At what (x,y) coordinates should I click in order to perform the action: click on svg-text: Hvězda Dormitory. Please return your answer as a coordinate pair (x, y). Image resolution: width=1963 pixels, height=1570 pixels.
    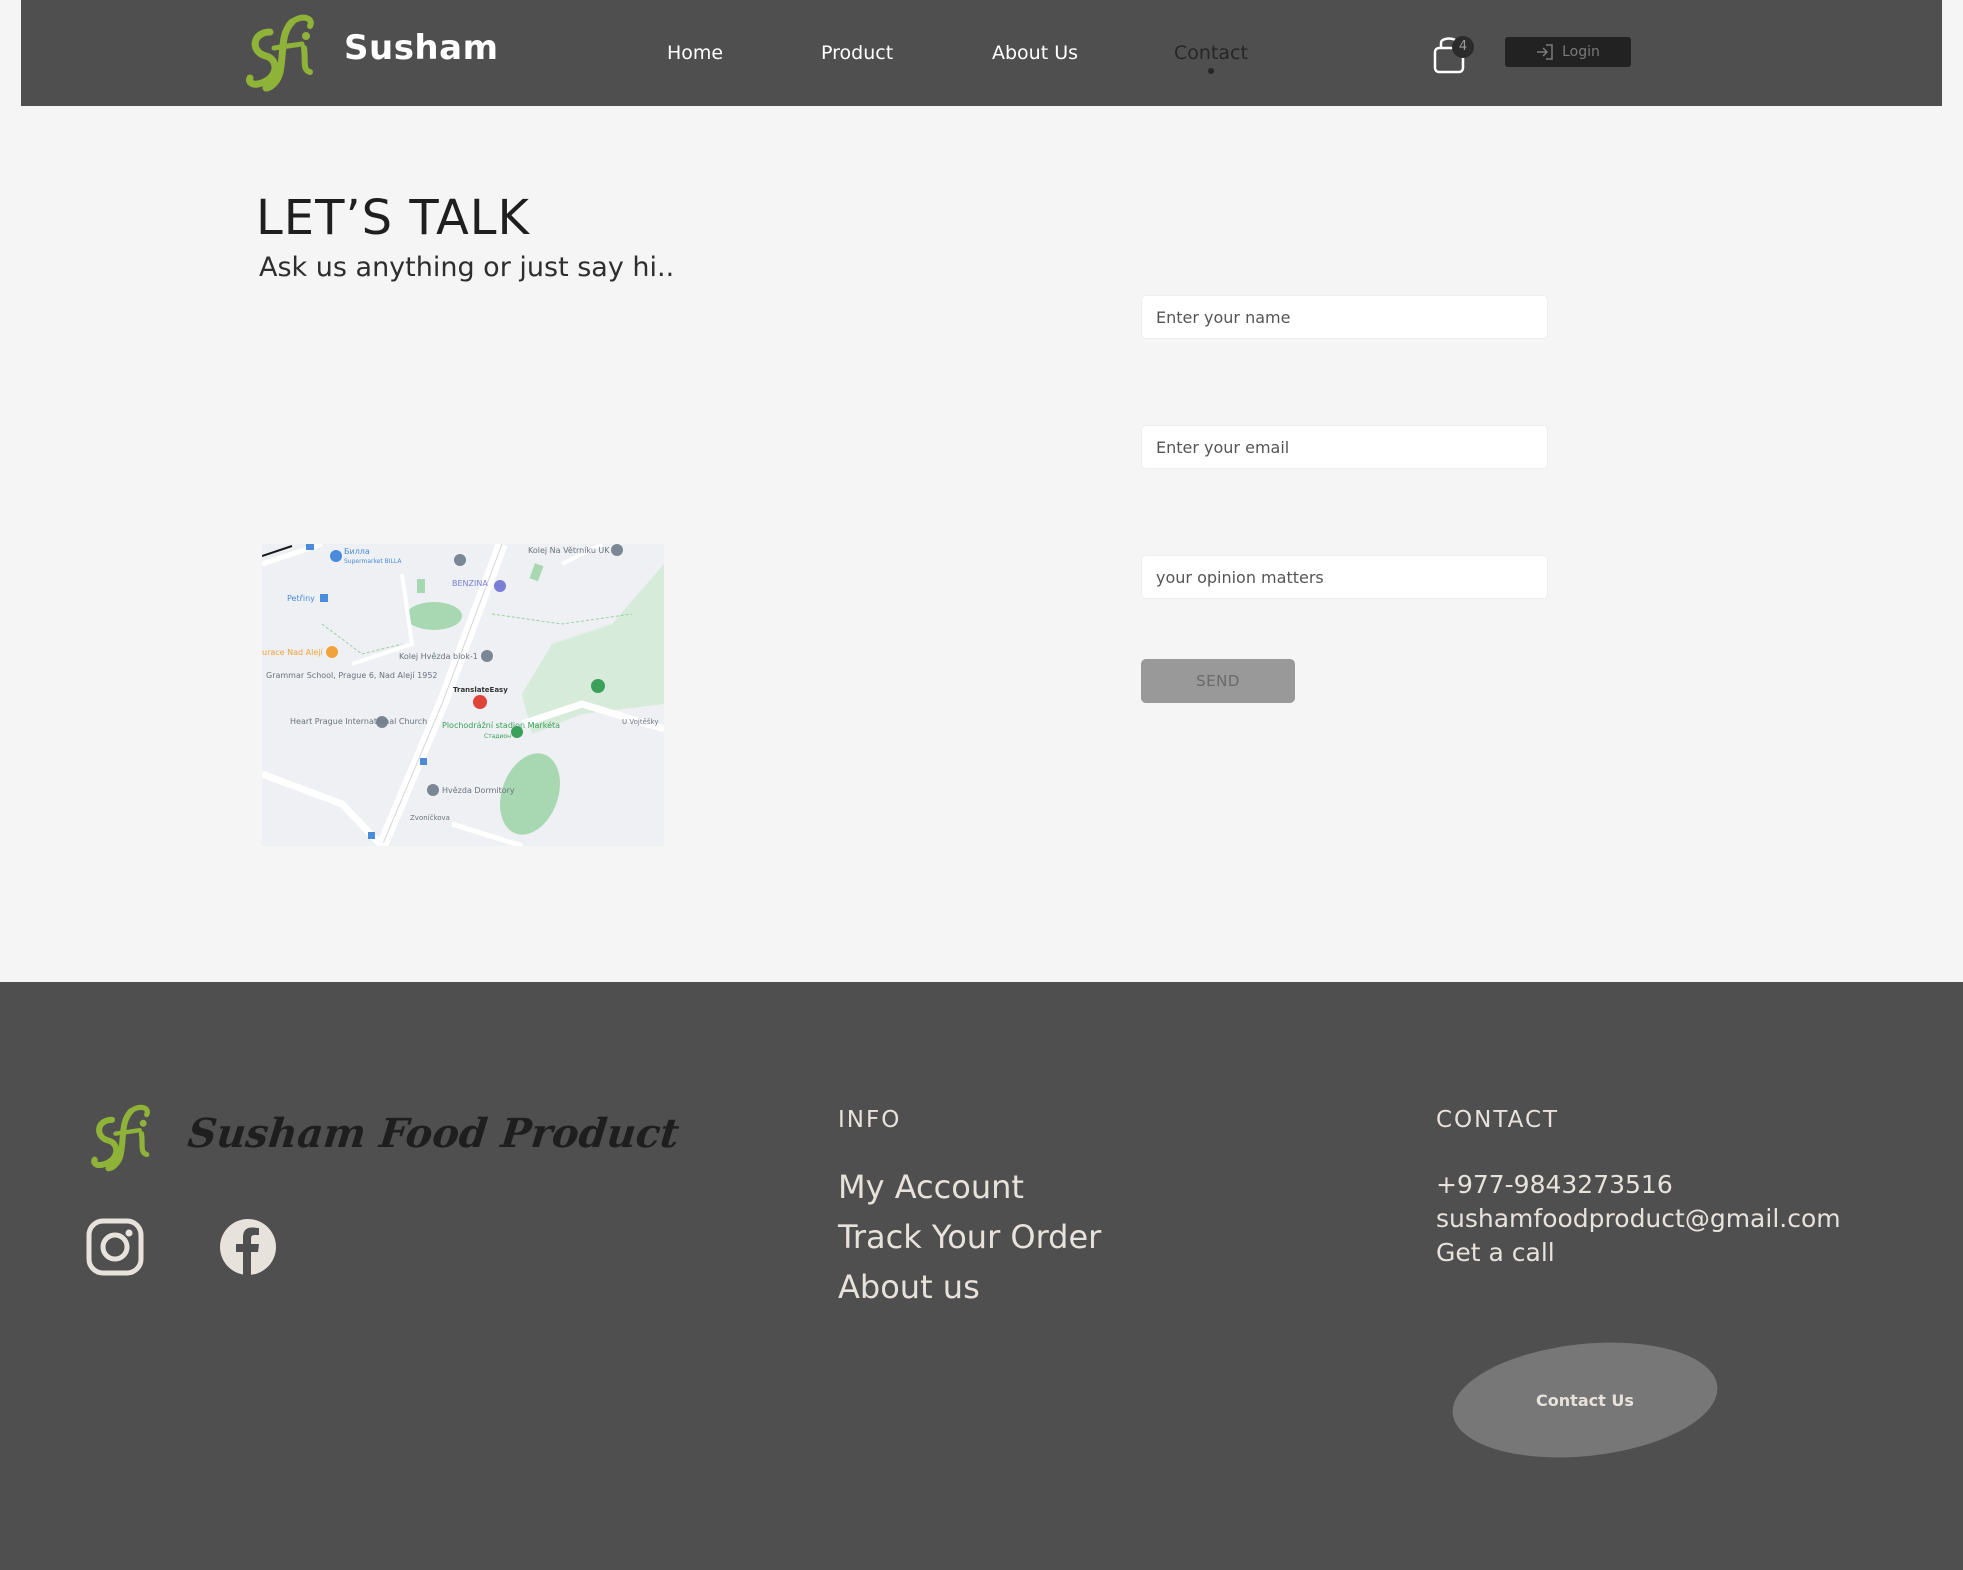
    Looking at the image, I should click on (478, 790).